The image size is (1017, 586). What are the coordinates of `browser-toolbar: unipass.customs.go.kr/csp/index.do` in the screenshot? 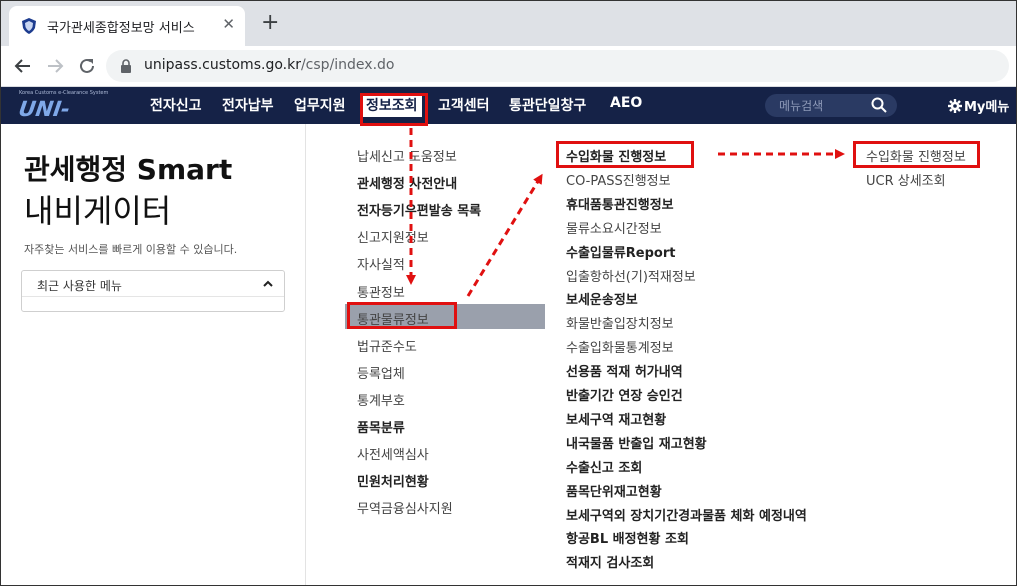 It's located at (508, 66).